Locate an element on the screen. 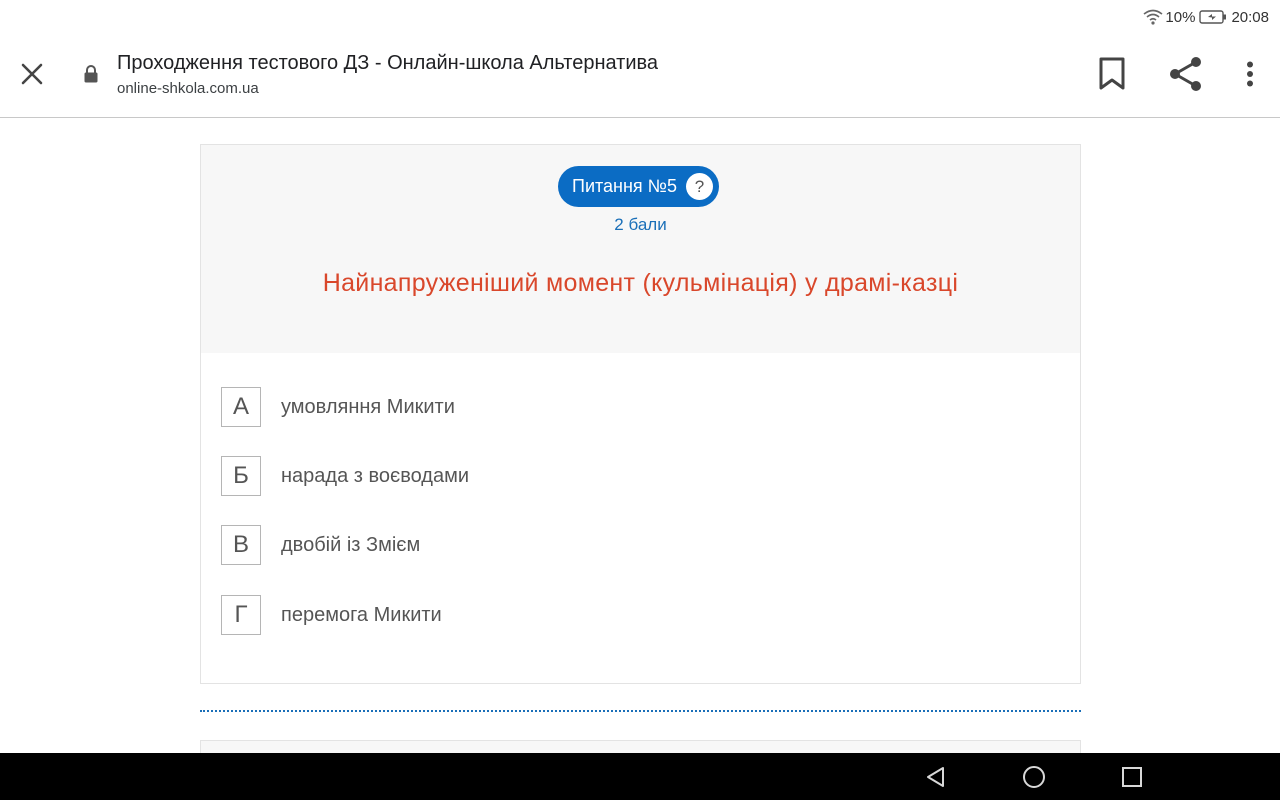  share-icon is located at coordinates (1185, 74).